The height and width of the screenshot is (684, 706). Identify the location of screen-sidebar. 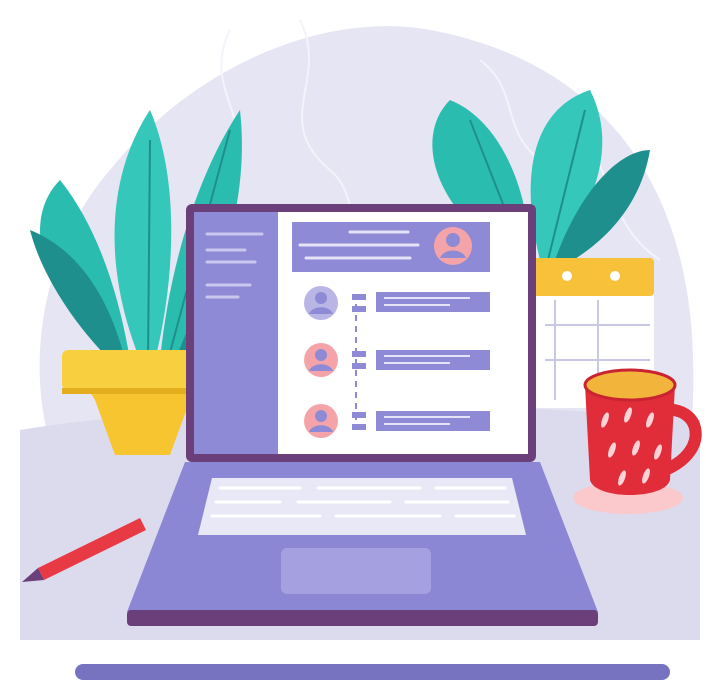
(236, 333).